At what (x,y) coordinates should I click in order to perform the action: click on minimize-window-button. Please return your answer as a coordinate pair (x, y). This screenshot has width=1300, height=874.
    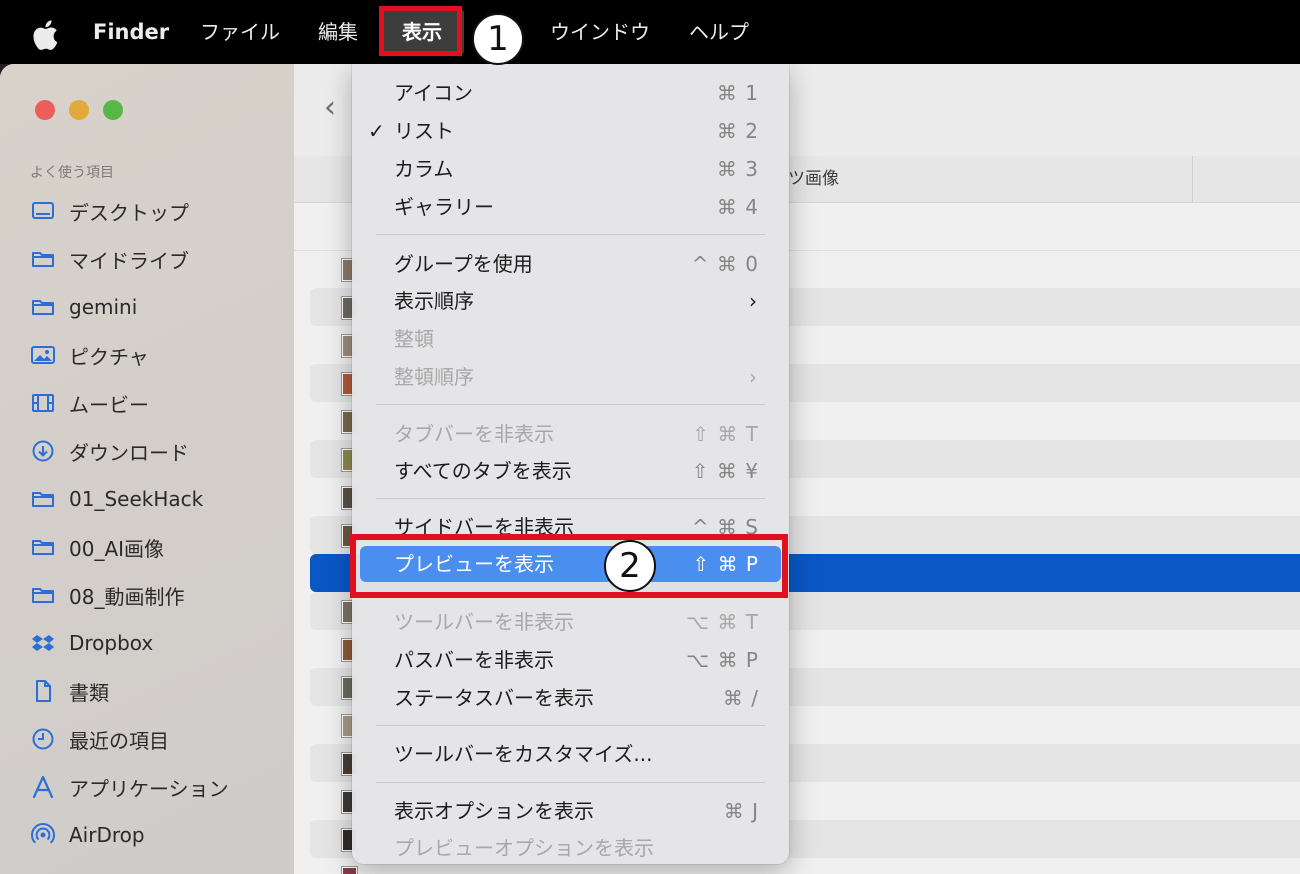
    Looking at the image, I should click on (79, 110).